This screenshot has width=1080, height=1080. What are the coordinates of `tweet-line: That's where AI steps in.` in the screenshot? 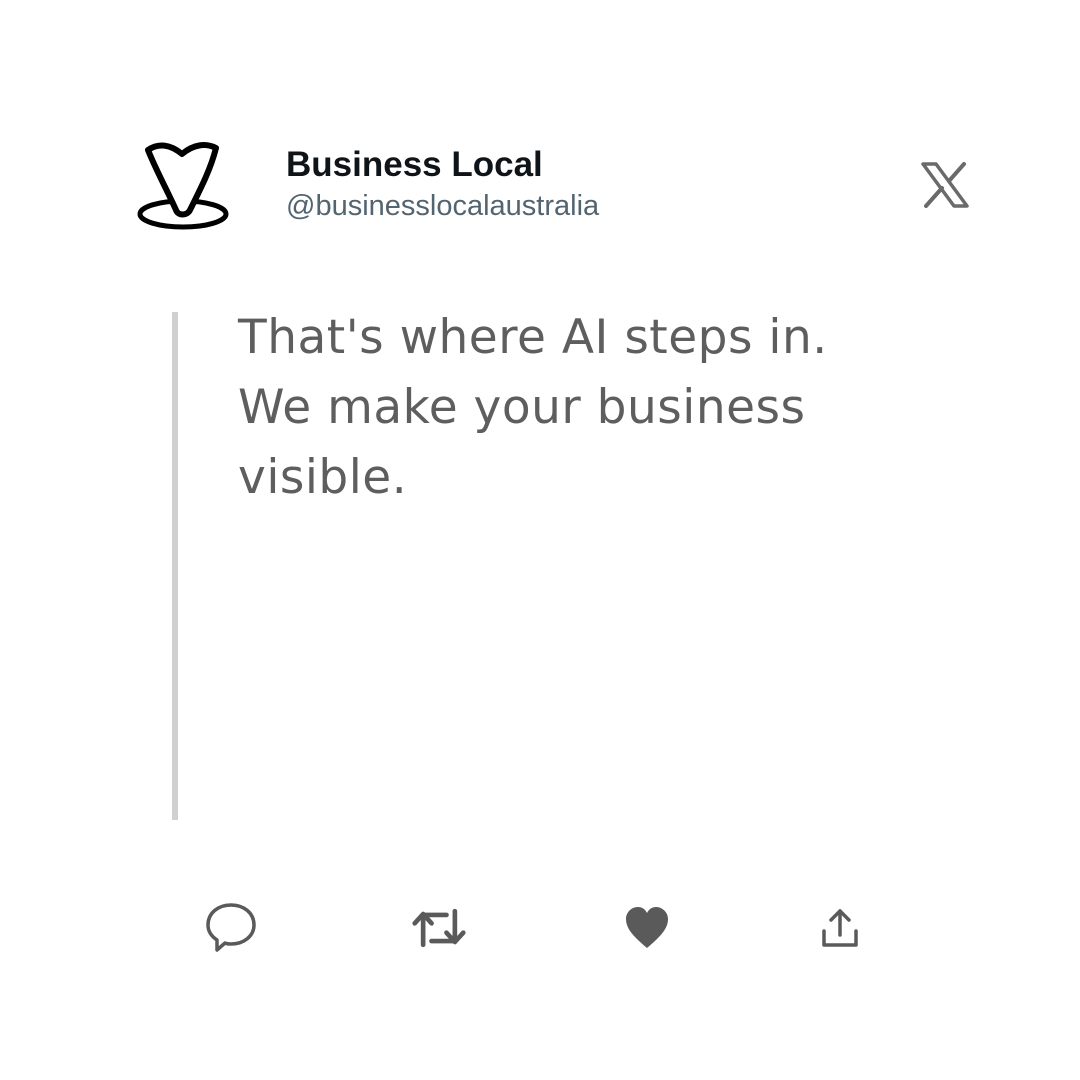 It's located at (533, 337).